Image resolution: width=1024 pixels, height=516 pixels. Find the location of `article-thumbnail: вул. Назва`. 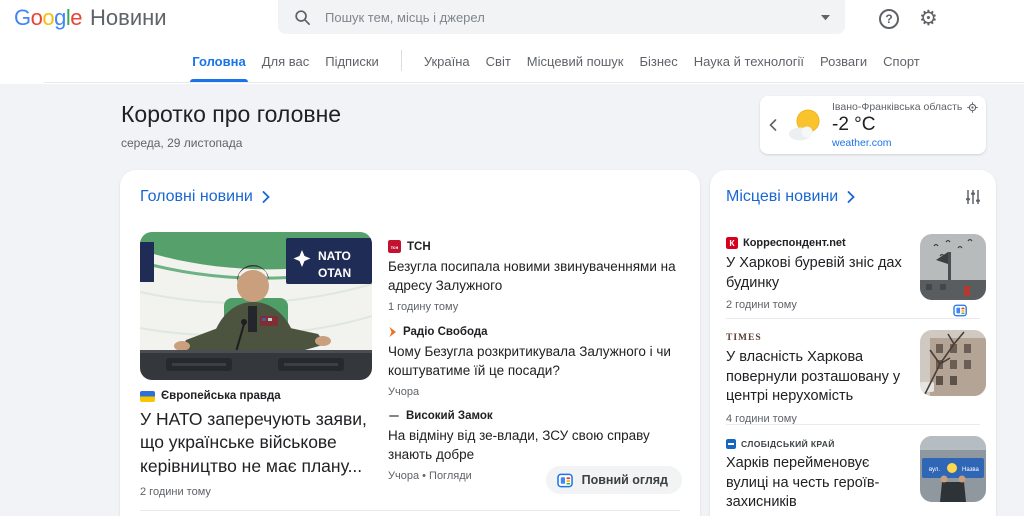

article-thumbnail: вул. Назва is located at coordinates (953, 469).